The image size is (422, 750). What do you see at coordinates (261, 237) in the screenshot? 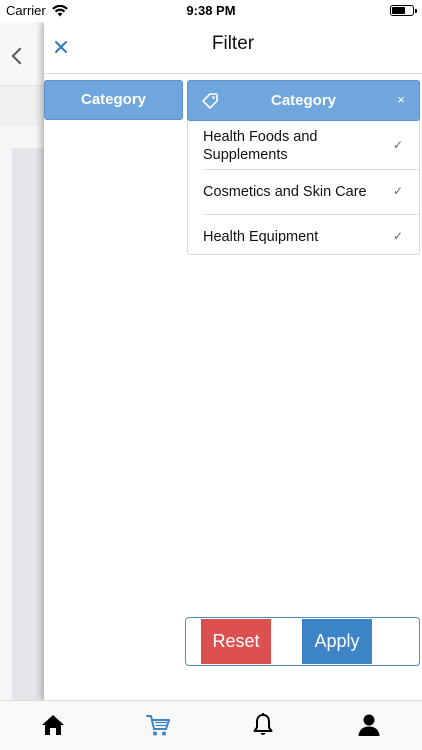
I see `option-label: Health Equipment` at bounding box center [261, 237].